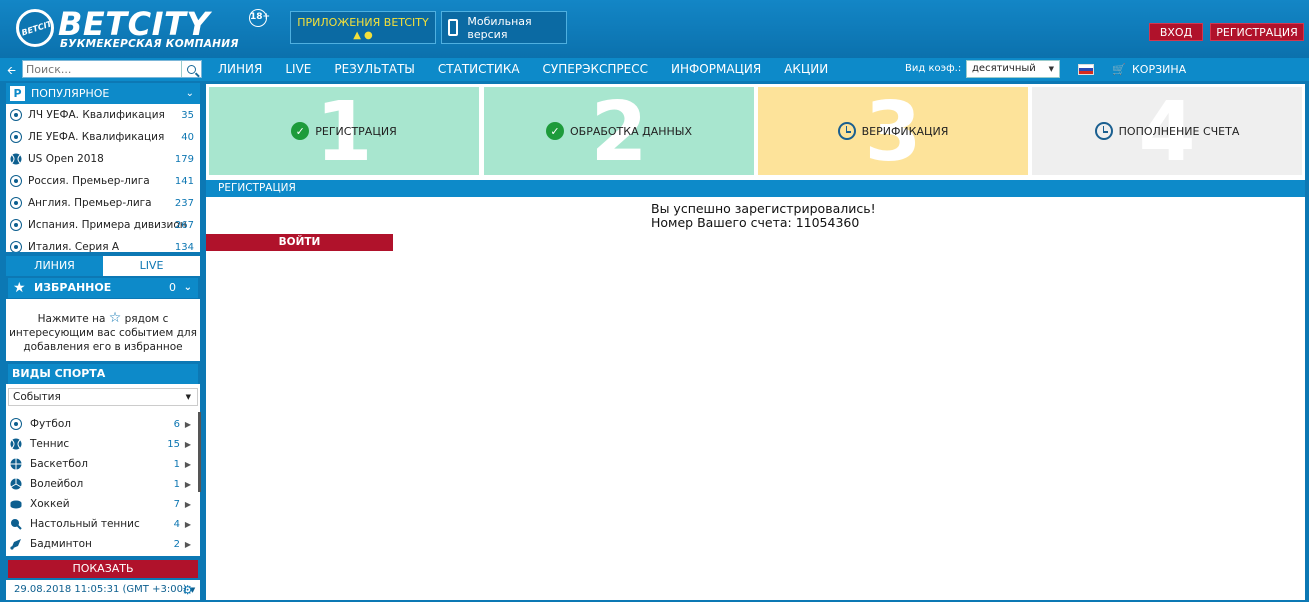  I want to click on favorites-hint-3: интересующим вас событием для, so click(103, 333).